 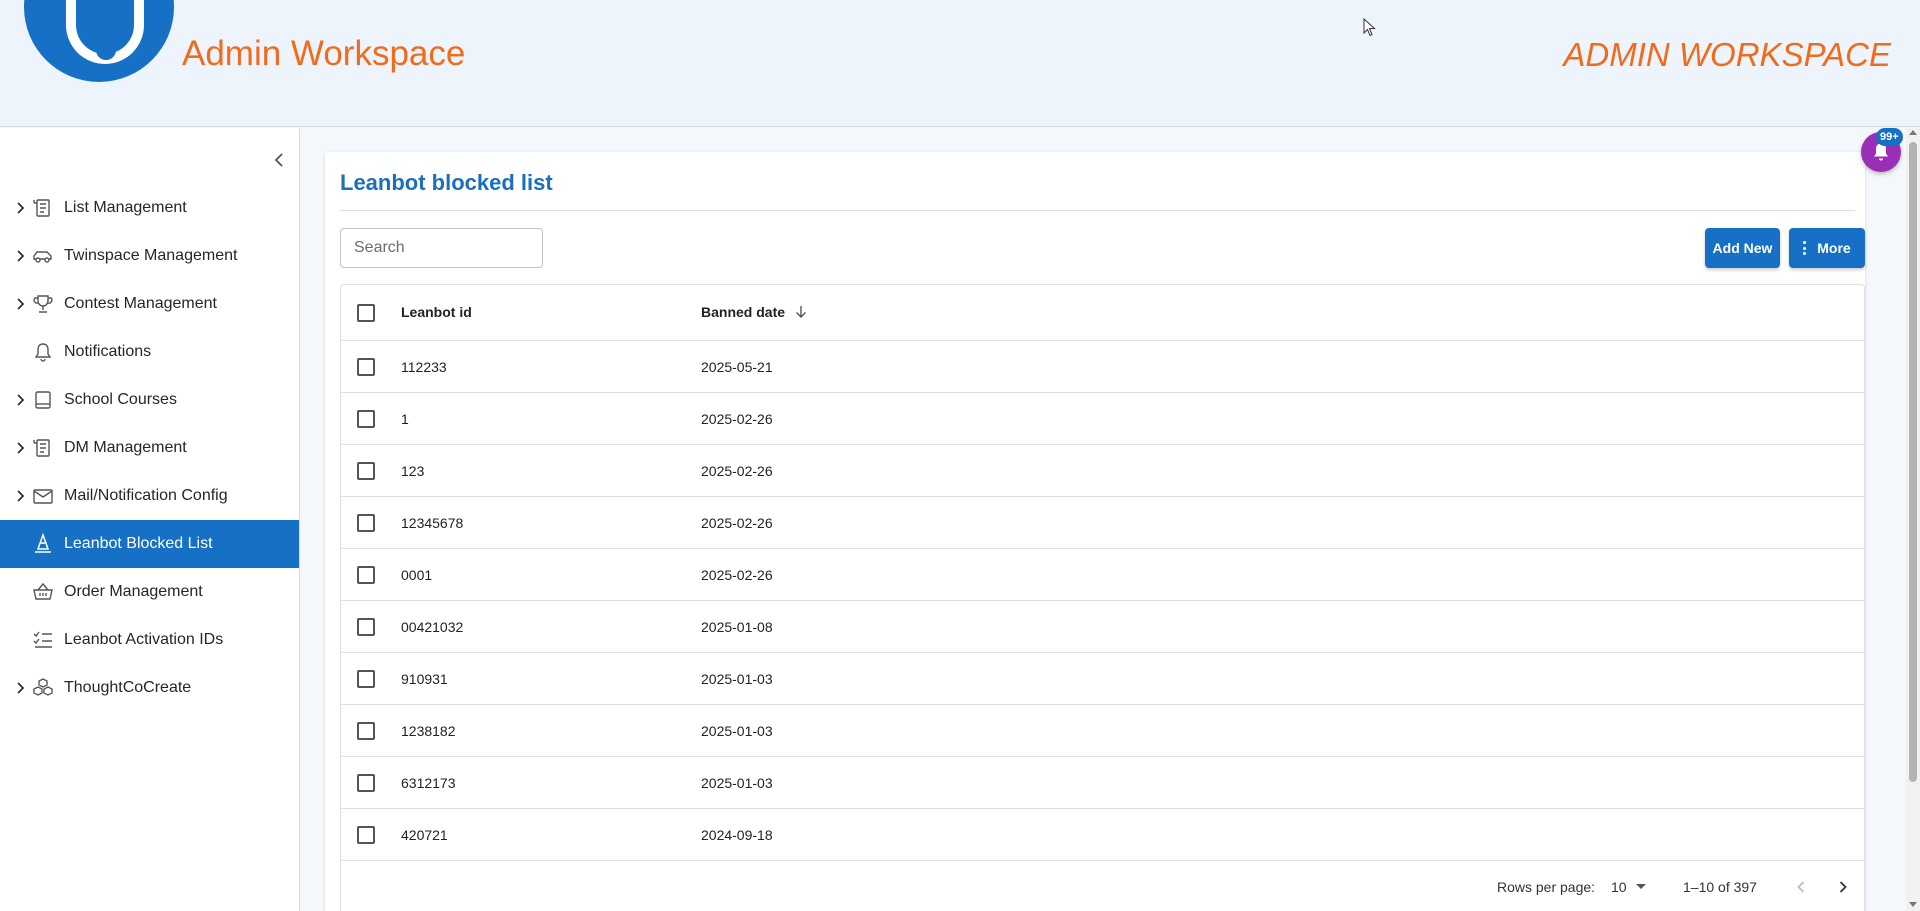 I want to click on sidebar-item-label: Contest Management, so click(x=140, y=303).